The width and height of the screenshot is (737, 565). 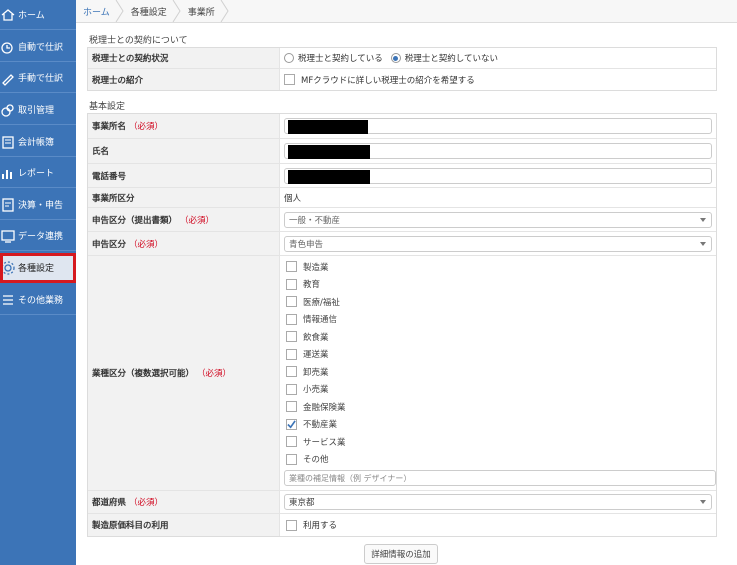 I want to click on contract-yes-label: 税理士と契約している, so click(x=340, y=59).